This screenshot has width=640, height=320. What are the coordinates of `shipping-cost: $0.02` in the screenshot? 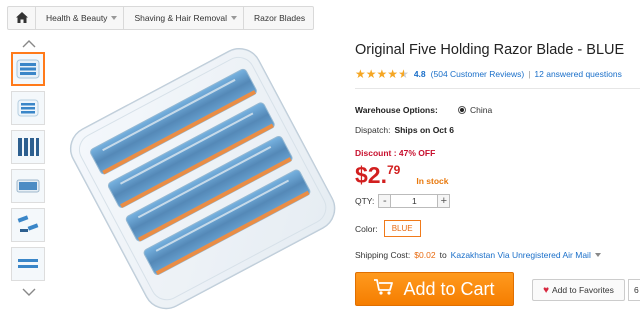 It's located at (425, 255).